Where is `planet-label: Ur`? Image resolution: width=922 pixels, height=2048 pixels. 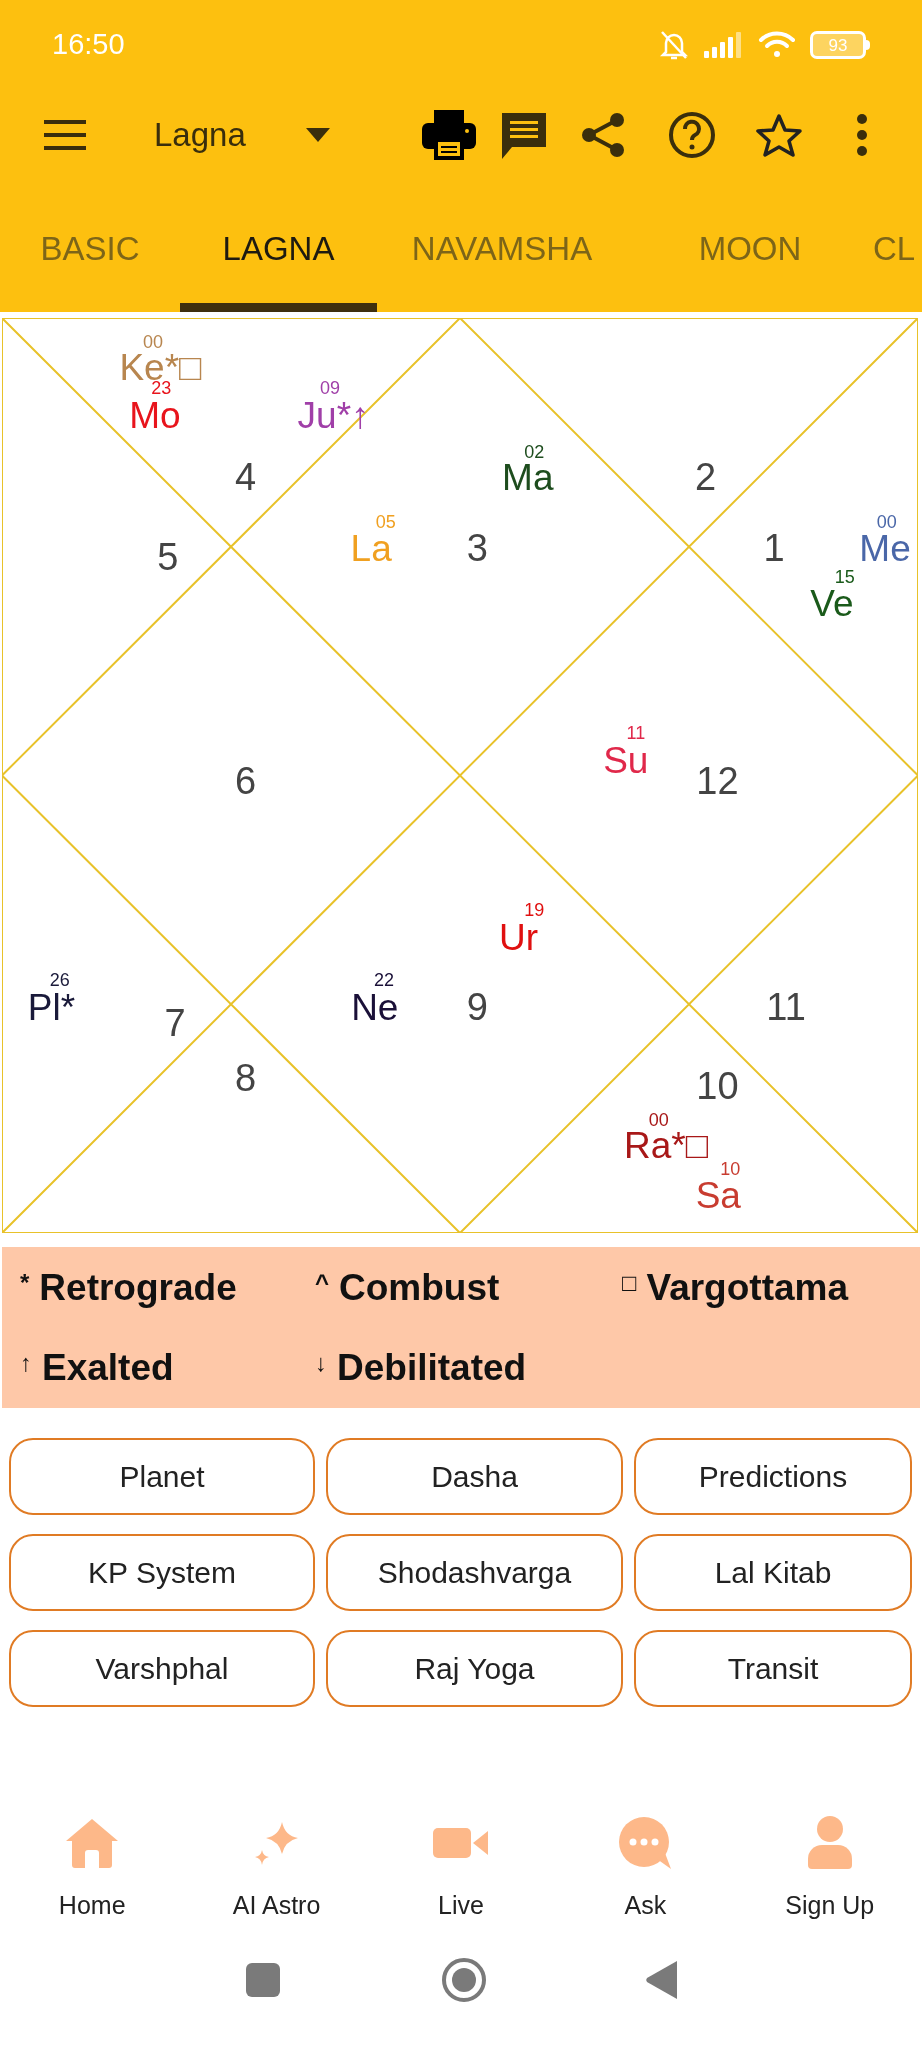 planet-label: Ur is located at coordinates (519, 937).